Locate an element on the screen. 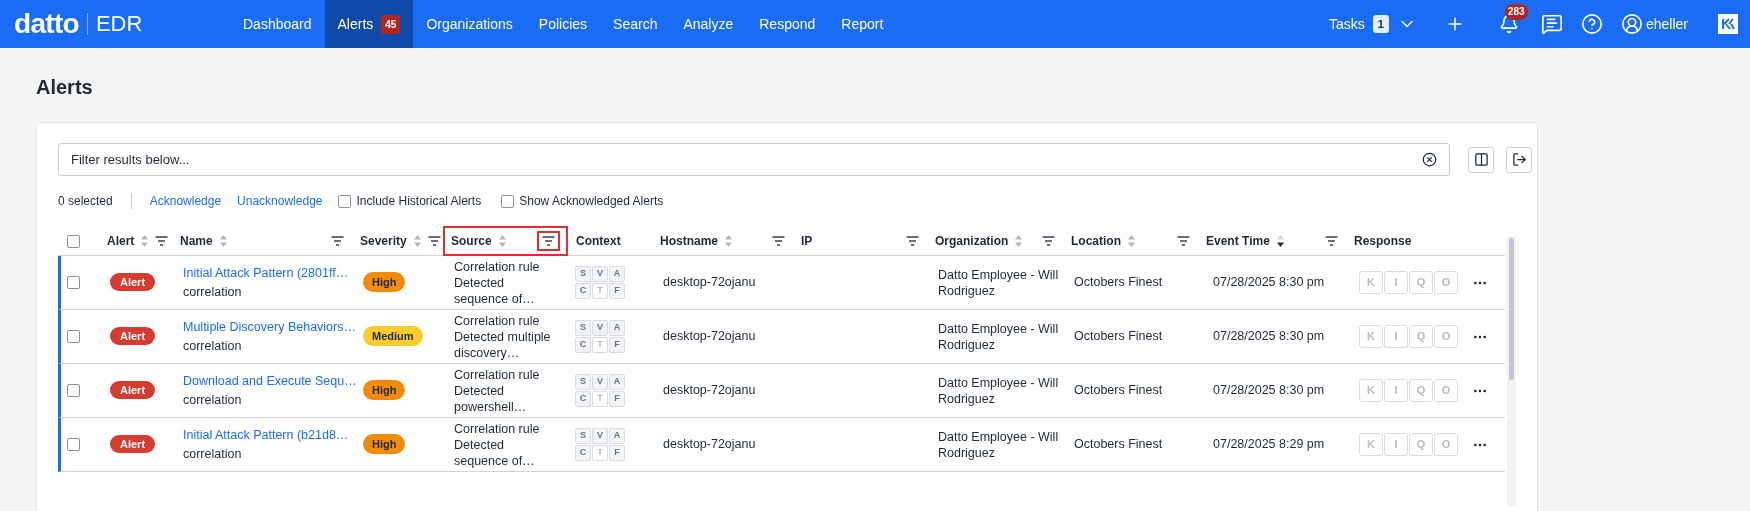  columns-button is located at coordinates (1481, 159).